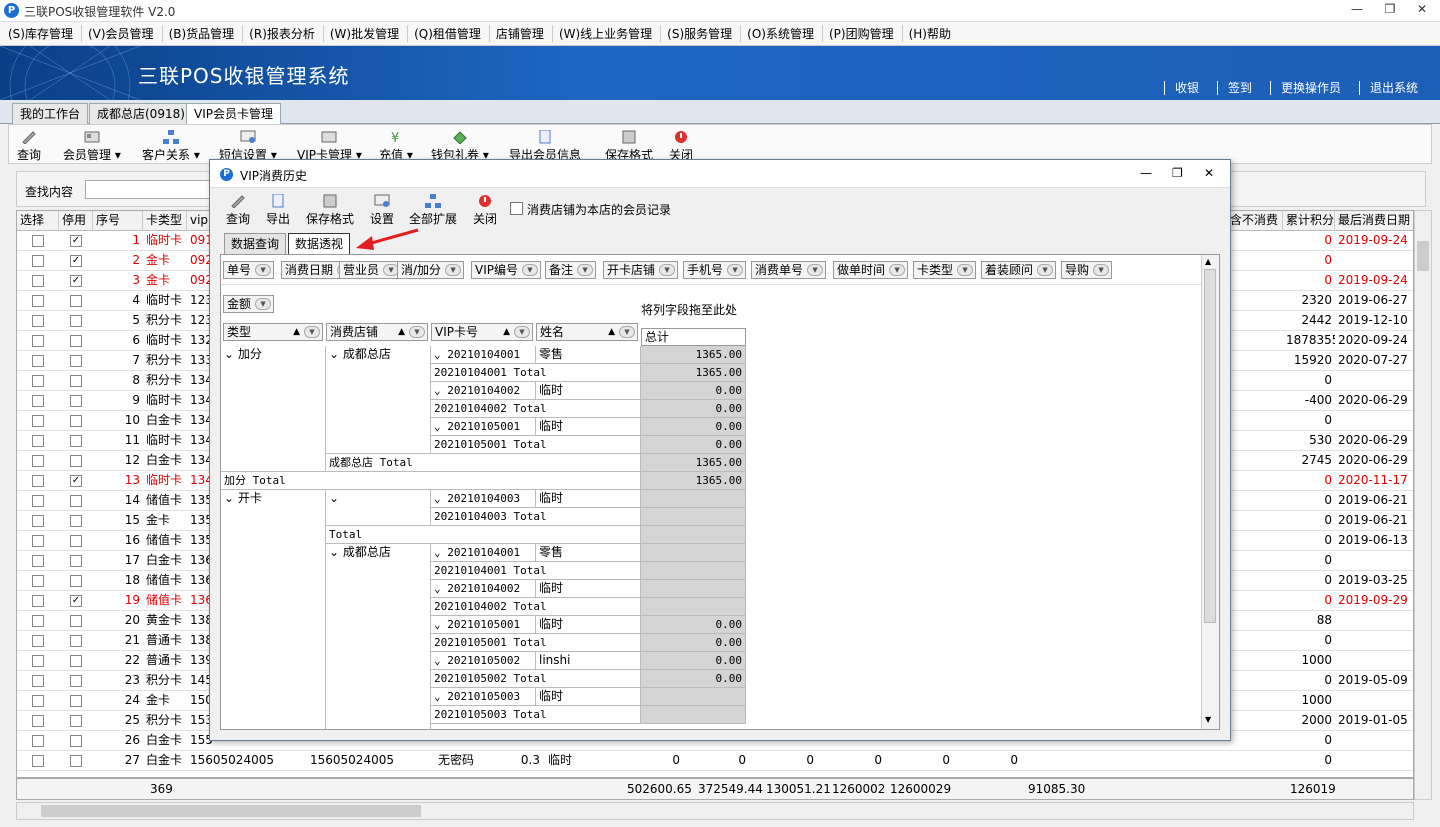 Image resolution: width=1440 pixels, height=827 pixels. I want to click on filter-field-12: 导购 ▼, so click(1087, 270).